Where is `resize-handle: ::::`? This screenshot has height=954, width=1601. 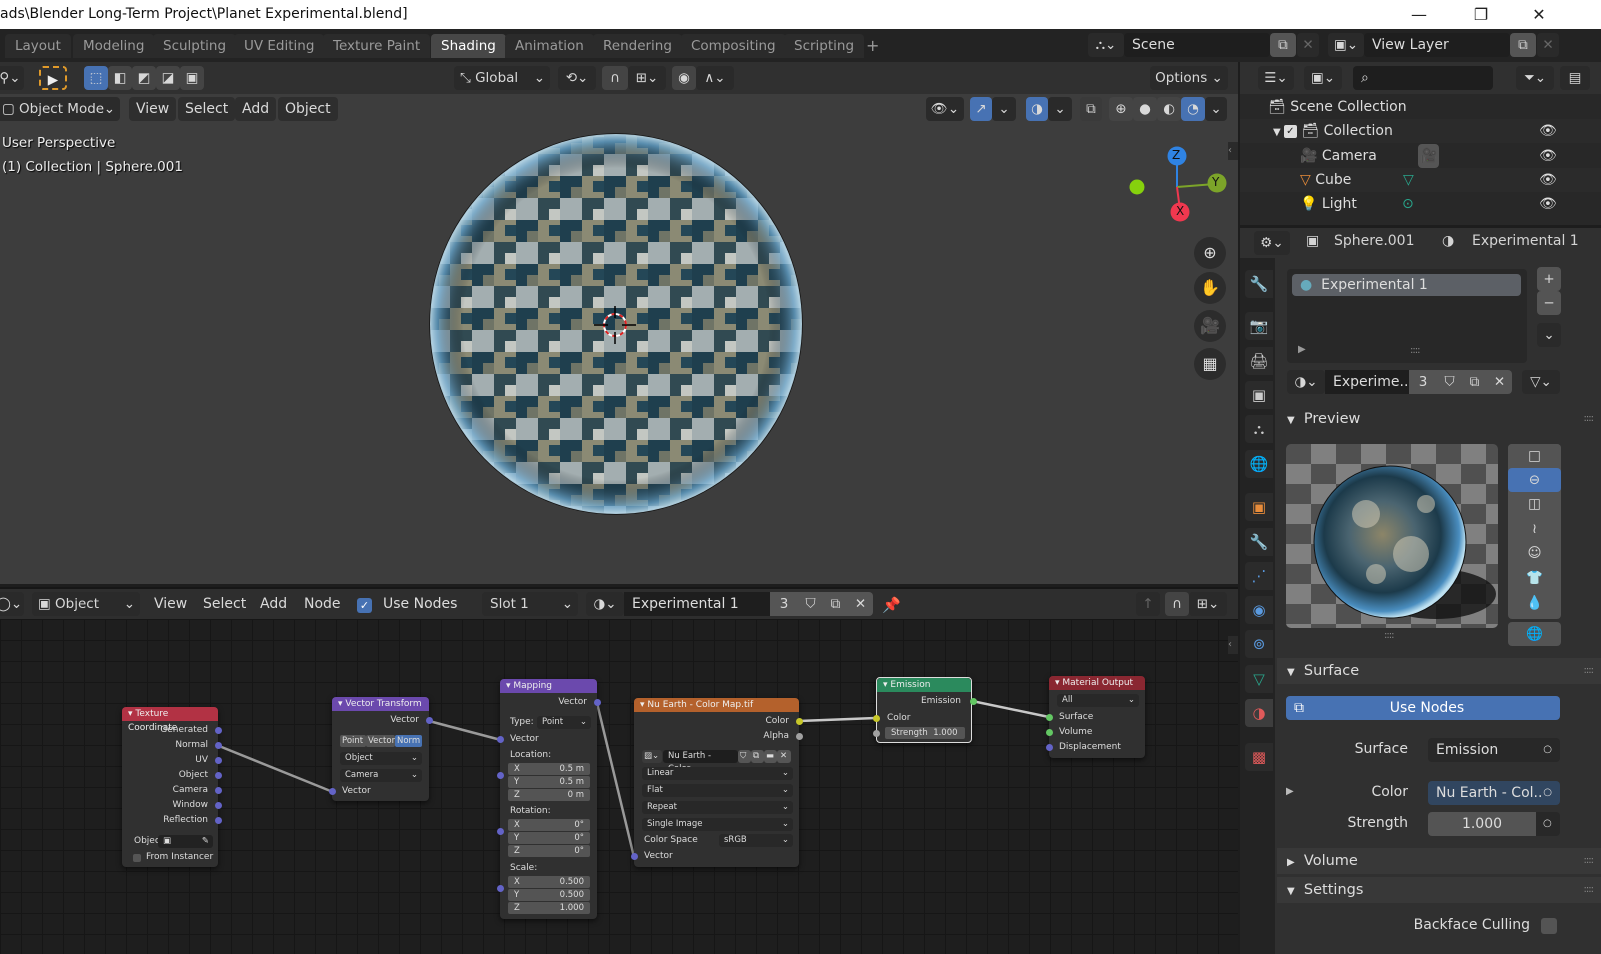 resize-handle: :::: is located at coordinates (1415, 350).